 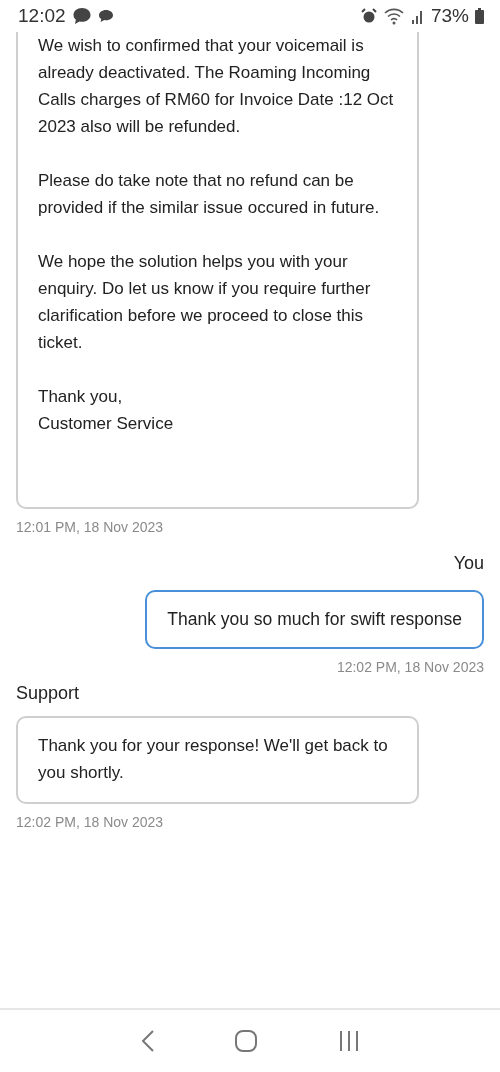 I want to click on message-text: We hope the solution helps you with your enquiry. Do let us know if you require further clarification before we proceed to close this ticket., so click(x=205, y=302).